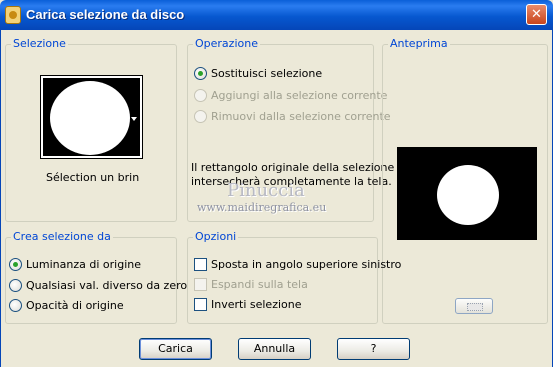  What do you see at coordinates (83, 264) in the screenshot?
I see `radio-label-luminanza: Luminanza di origine` at bounding box center [83, 264].